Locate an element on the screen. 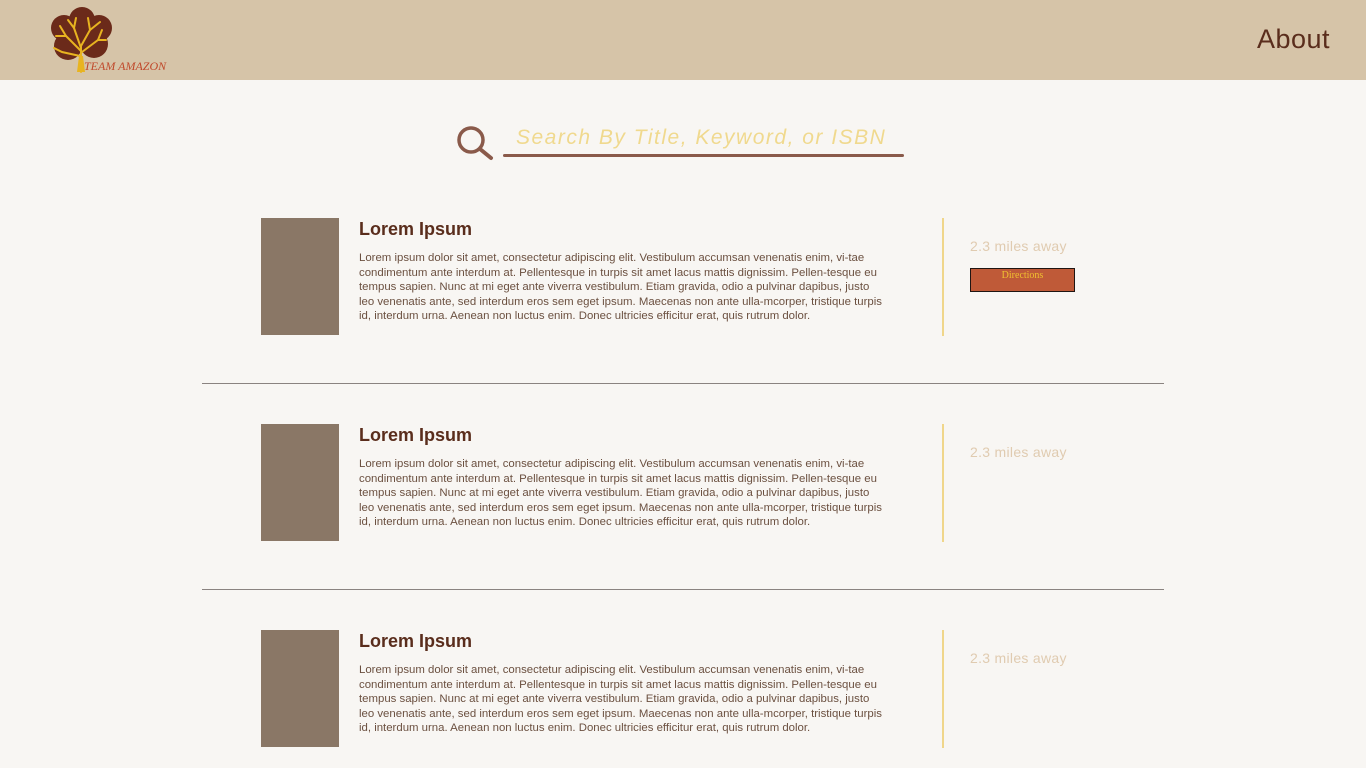  search-icon is located at coordinates (475, 143).